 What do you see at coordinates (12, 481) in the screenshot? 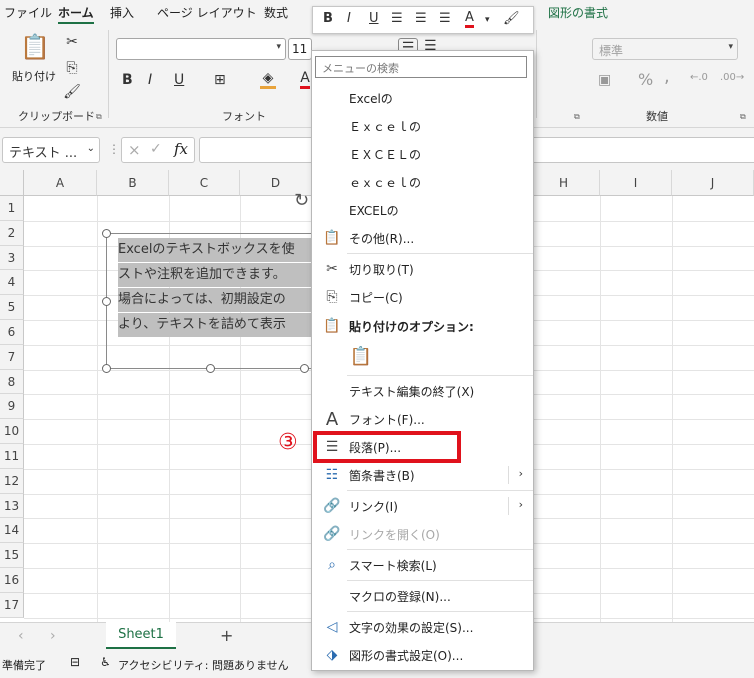
I see `row-header: 12` at bounding box center [12, 481].